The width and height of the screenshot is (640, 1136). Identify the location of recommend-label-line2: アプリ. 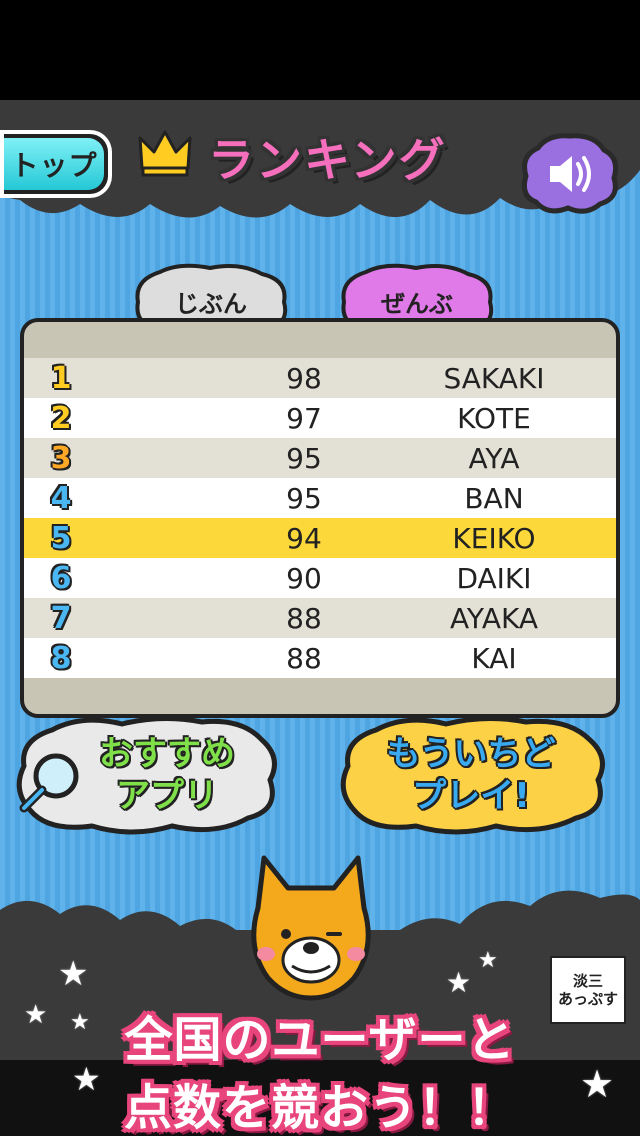
(167, 796).